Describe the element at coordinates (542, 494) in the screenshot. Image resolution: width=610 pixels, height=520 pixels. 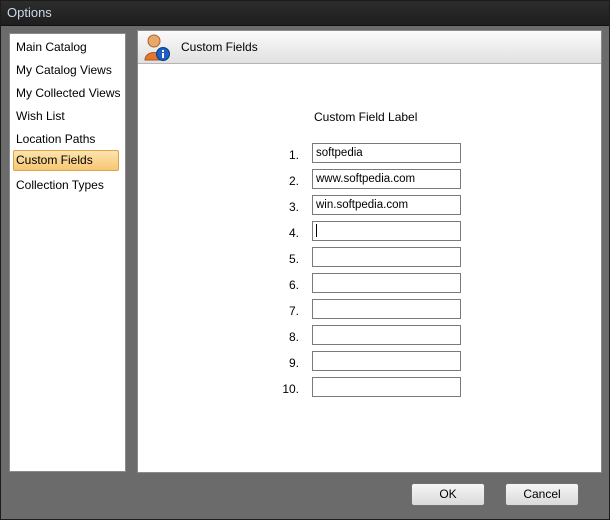
I see `cancel-button: Cancel` at that location.